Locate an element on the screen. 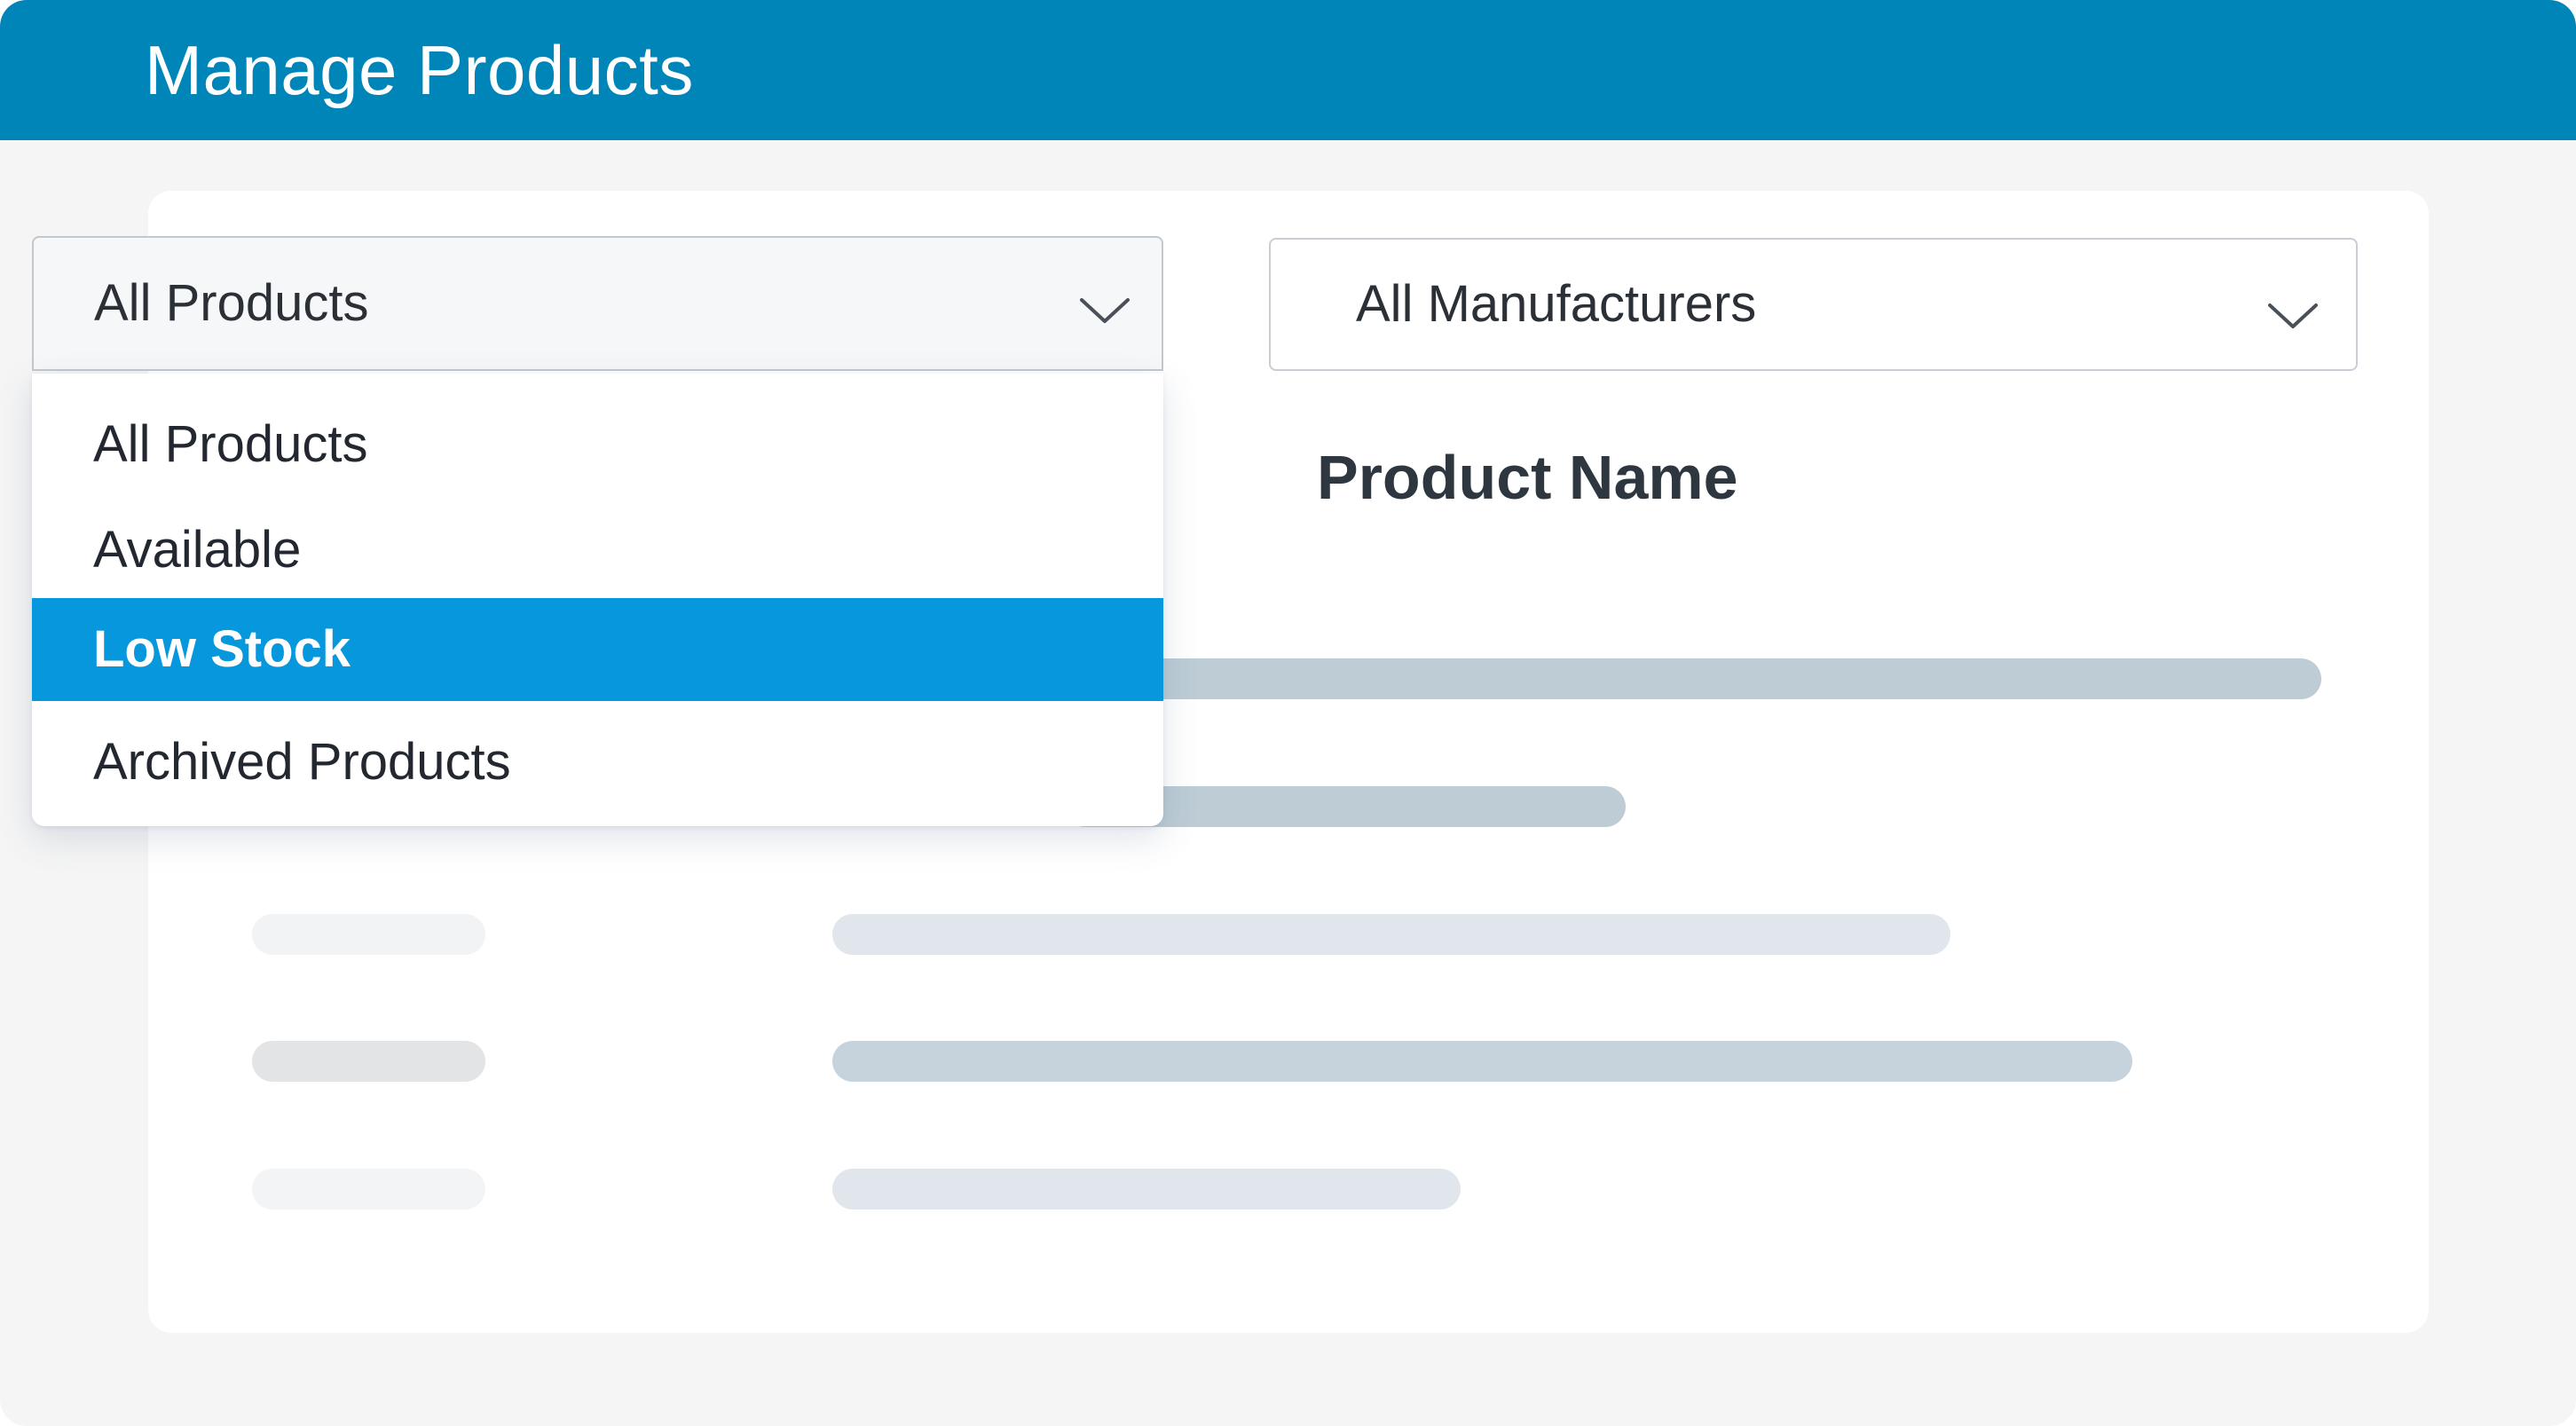 The width and height of the screenshot is (2576, 1426). dropdown-option-all-products: All Products is located at coordinates (597, 444).